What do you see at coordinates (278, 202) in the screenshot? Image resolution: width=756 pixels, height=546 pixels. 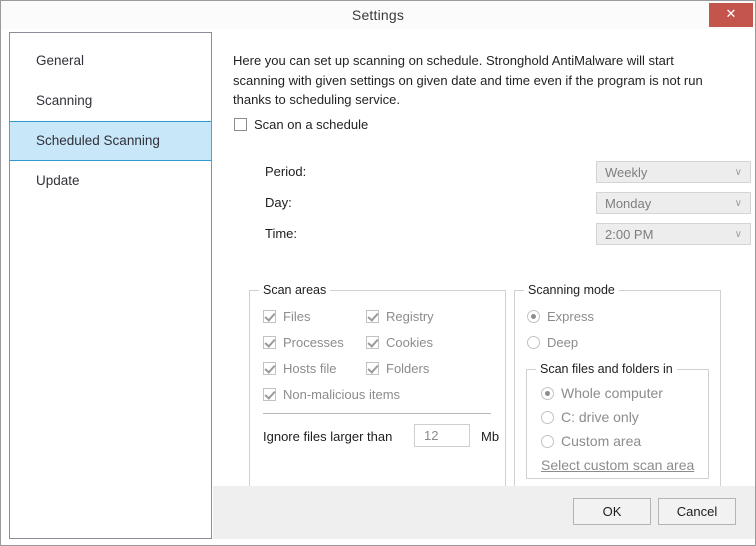 I see `day-label: Day:` at bounding box center [278, 202].